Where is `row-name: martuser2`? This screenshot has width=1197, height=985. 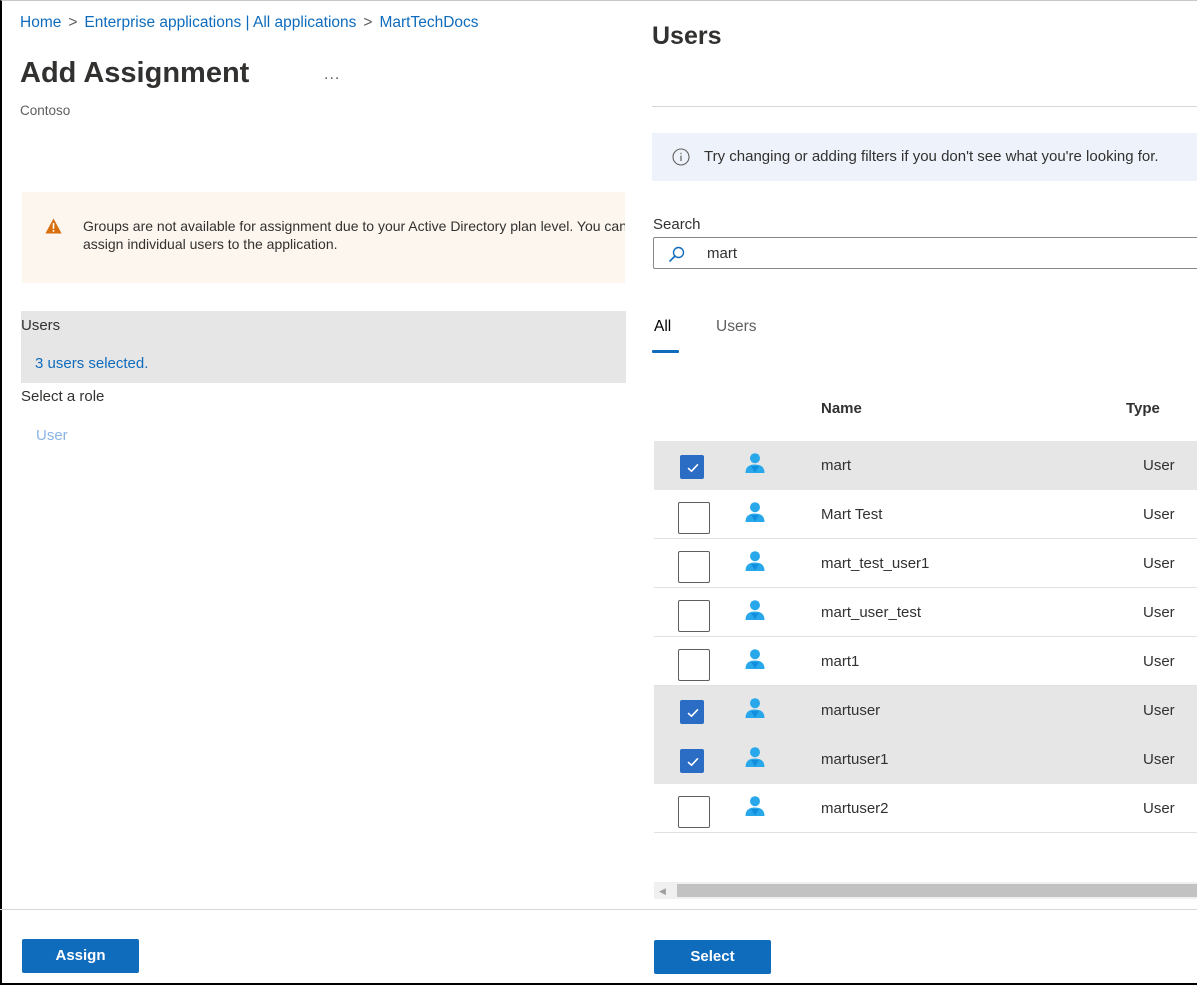 row-name: martuser2 is located at coordinates (855, 808).